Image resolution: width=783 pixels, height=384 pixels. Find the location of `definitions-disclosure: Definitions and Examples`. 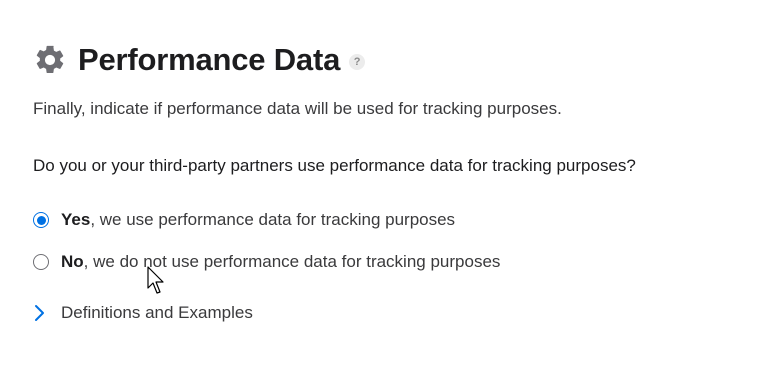

definitions-disclosure: Definitions and Examples is located at coordinates (143, 313).